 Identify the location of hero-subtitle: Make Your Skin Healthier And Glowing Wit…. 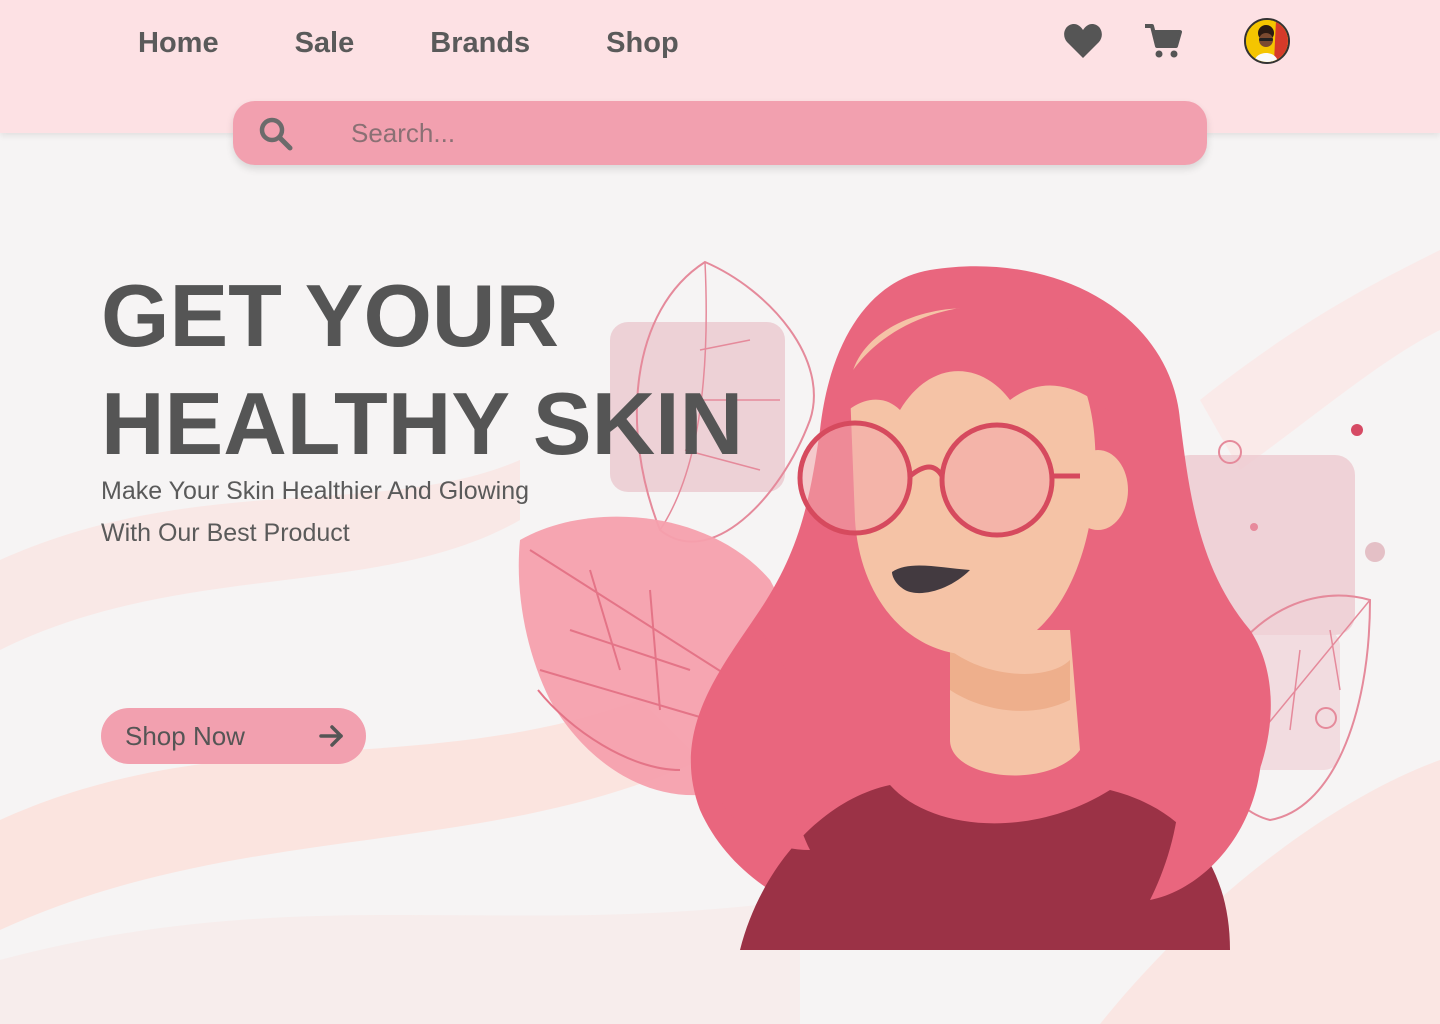
(361, 512).